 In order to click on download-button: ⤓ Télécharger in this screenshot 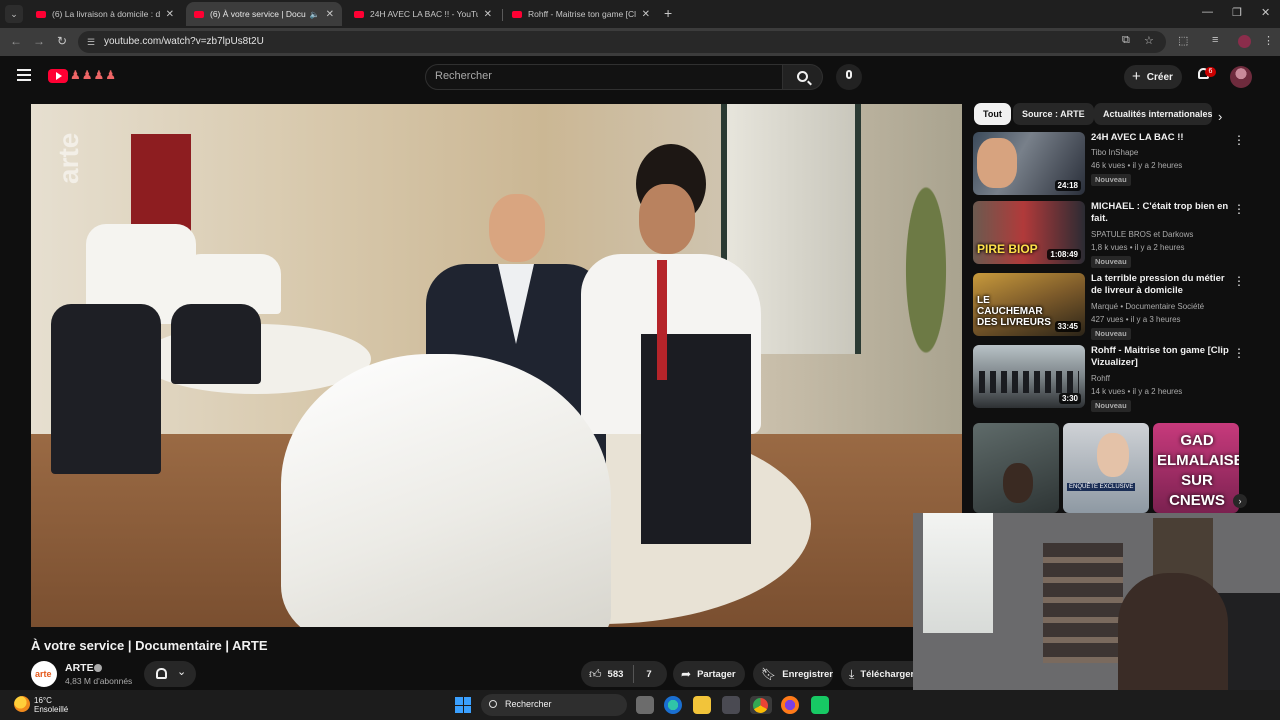, I will do `click(877, 674)`.